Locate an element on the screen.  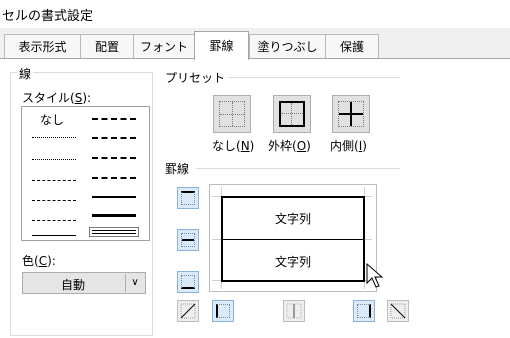
mouse-pointer-icon is located at coordinates (375, 275).